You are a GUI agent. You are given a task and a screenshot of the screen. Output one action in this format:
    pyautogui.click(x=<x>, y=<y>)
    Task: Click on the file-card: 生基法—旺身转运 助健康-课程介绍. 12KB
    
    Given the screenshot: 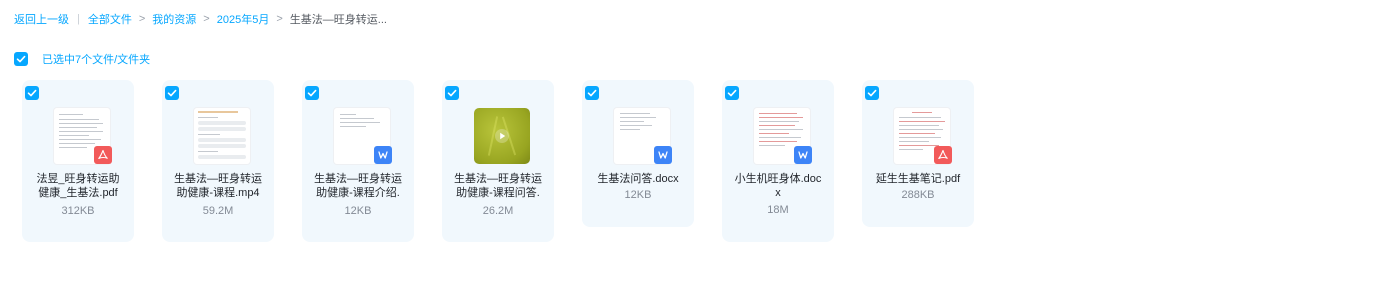 What is the action you would take?
    pyautogui.click(x=358, y=161)
    